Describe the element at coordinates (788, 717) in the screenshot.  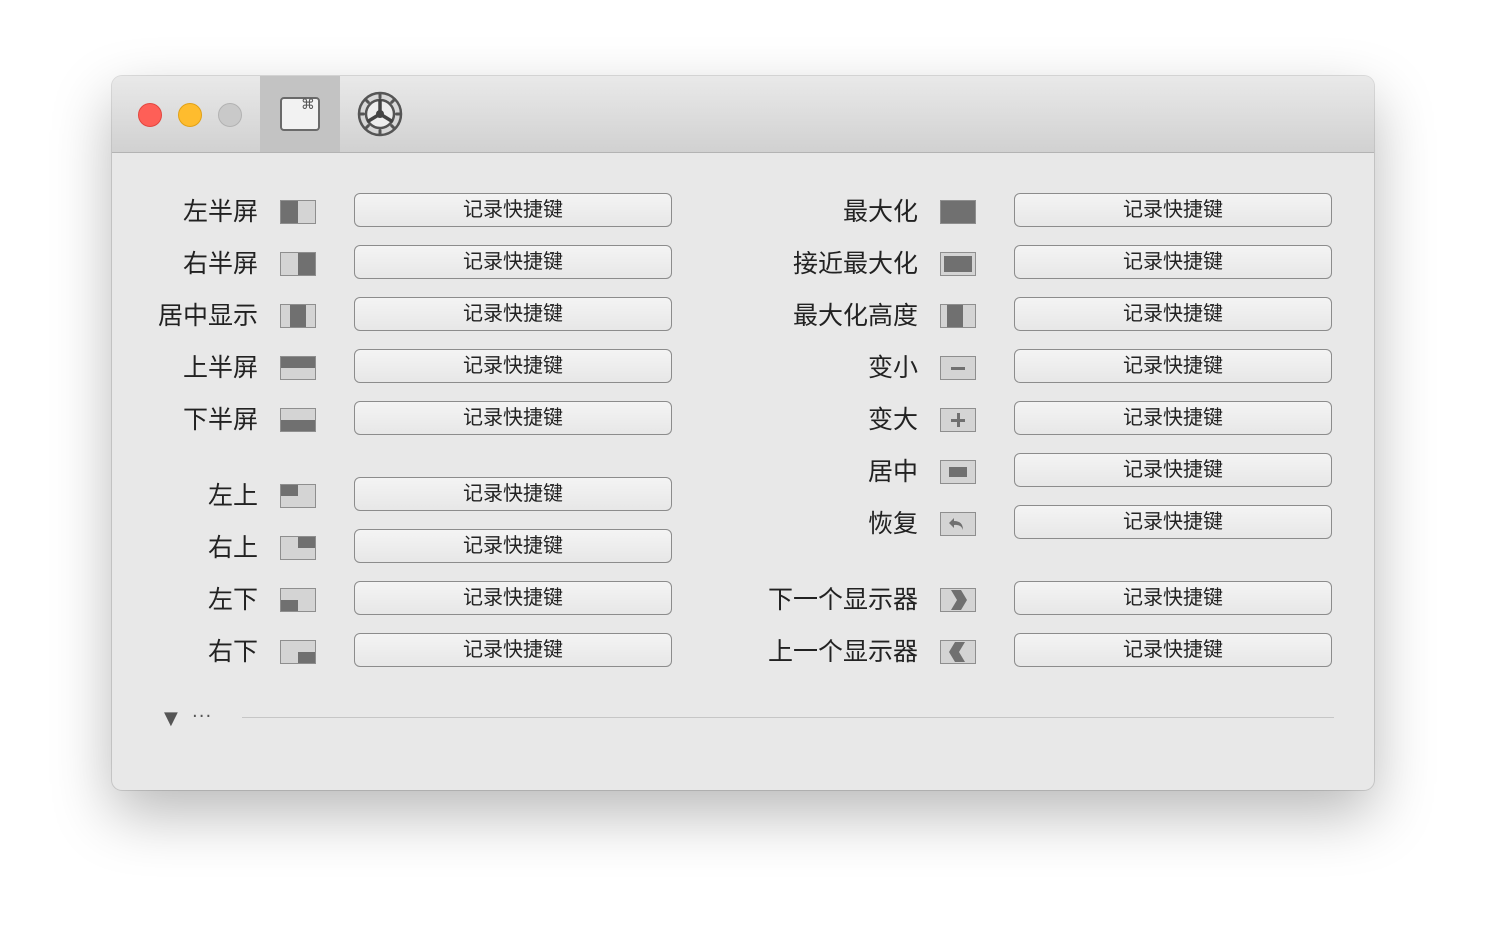
I see `separator-line` at that location.